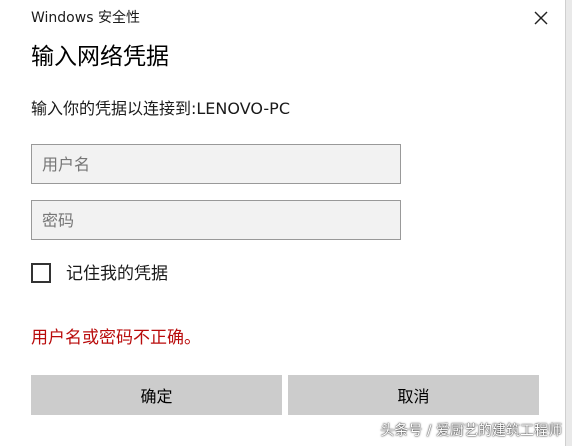  What do you see at coordinates (471, 431) in the screenshot?
I see `watermark-text: 头条号 / 爱厨艺的建筑工程师` at bounding box center [471, 431].